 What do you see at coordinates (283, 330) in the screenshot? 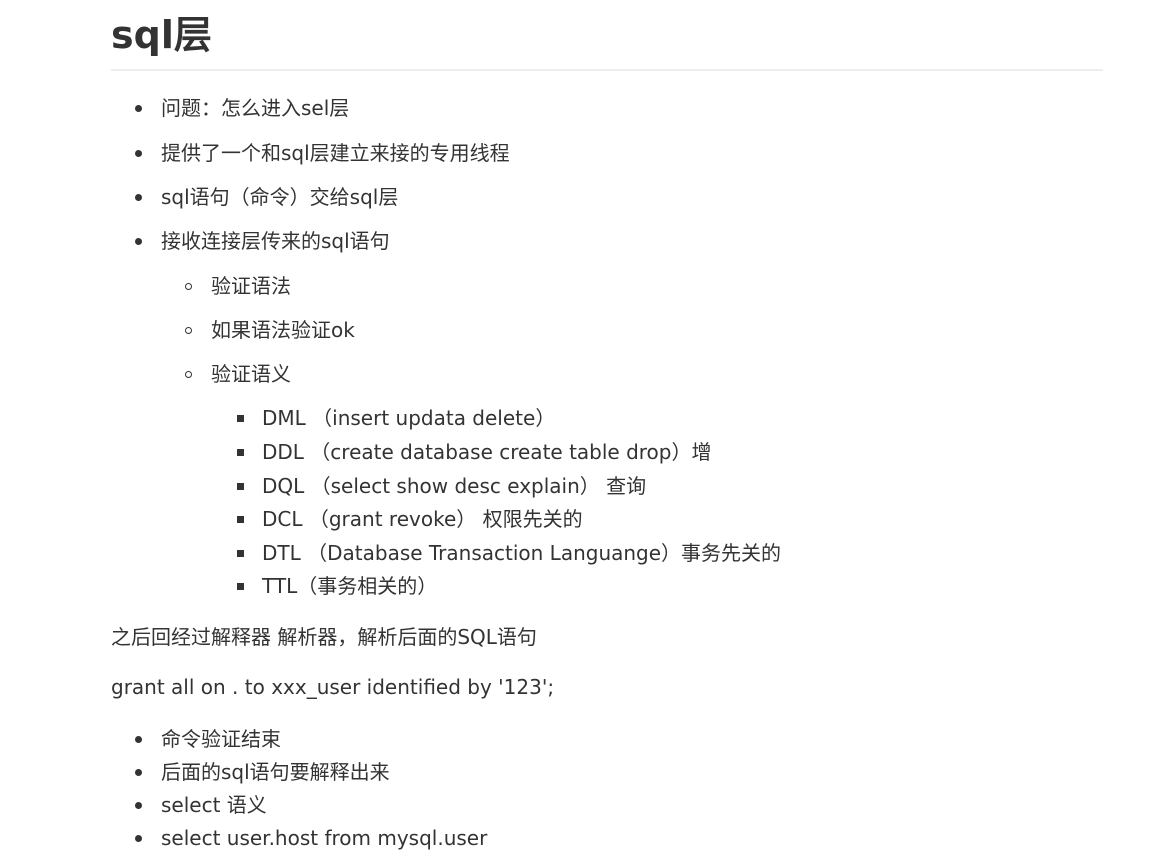
I see `list-item: 如果语法验证ok` at bounding box center [283, 330].